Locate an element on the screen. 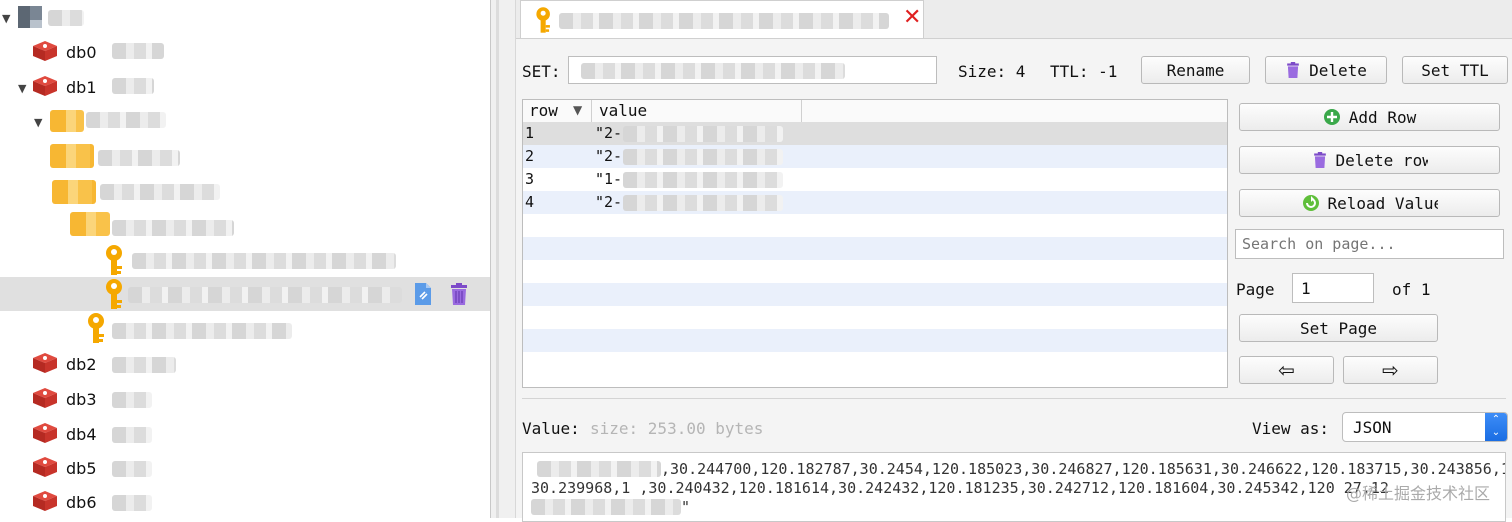  row-value-blurred is located at coordinates (703, 157).